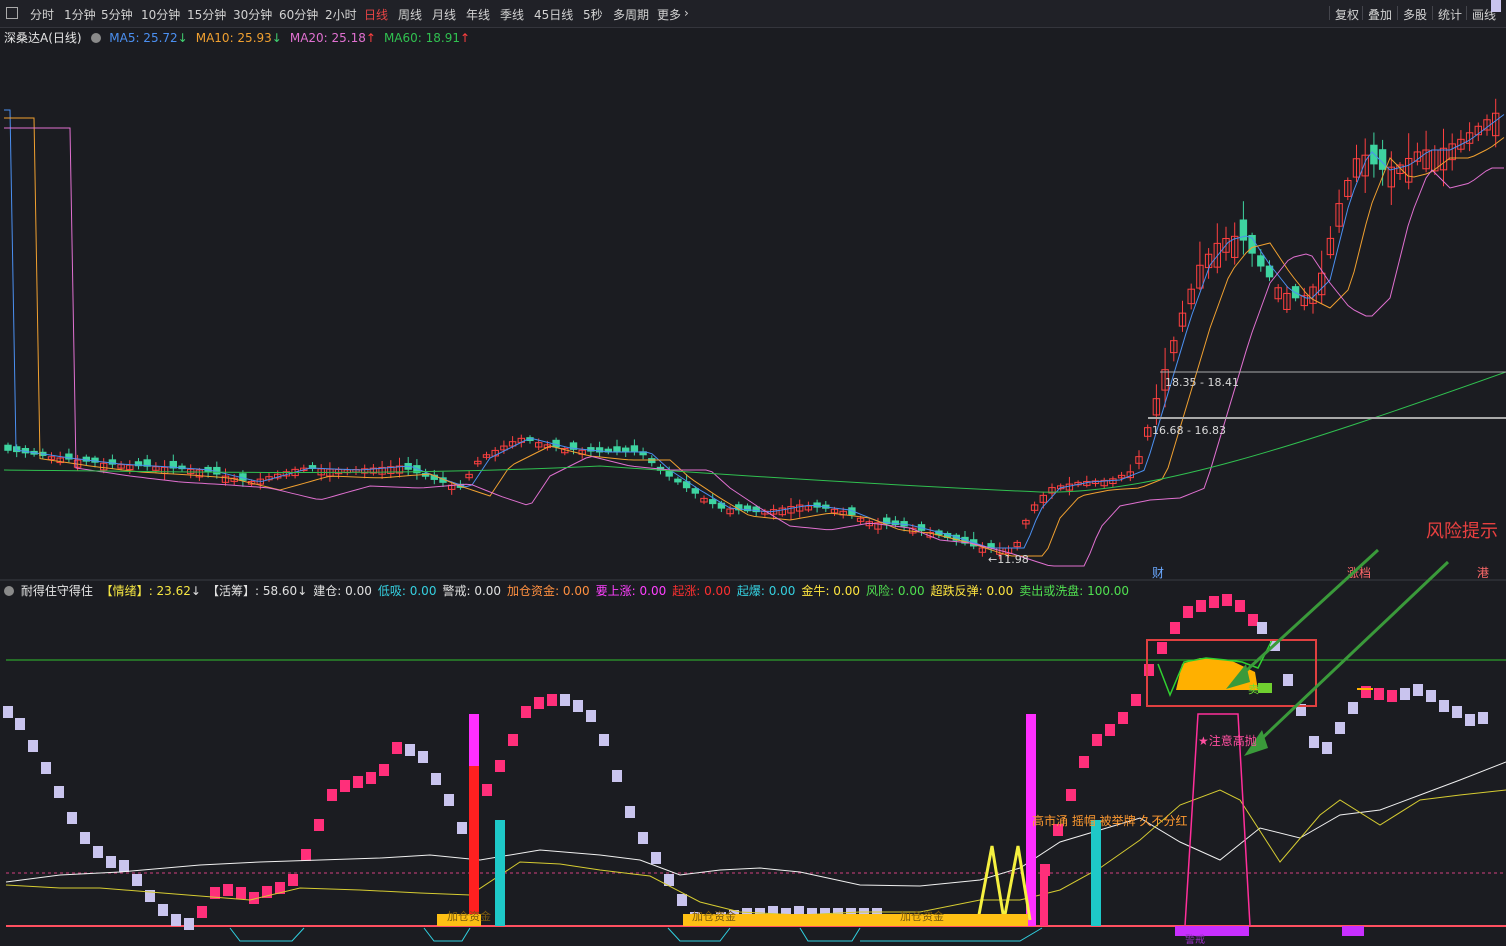  Describe the element at coordinates (80, 14) in the screenshot. I see `toolbar-period-1: 1分钟` at that location.